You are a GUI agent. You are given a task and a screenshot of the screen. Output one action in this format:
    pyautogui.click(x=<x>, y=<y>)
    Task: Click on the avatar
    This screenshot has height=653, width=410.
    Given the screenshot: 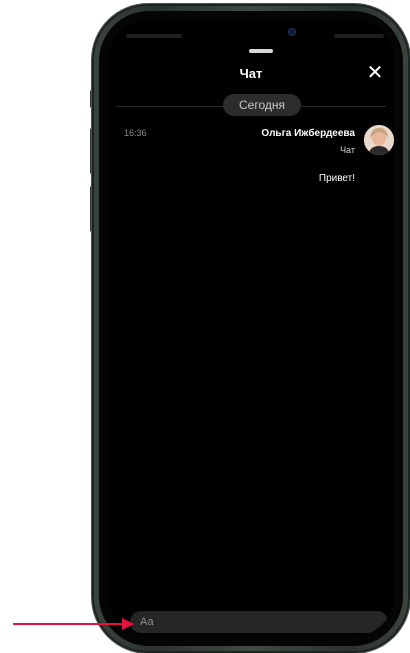 What is the action you would take?
    pyautogui.click(x=379, y=140)
    